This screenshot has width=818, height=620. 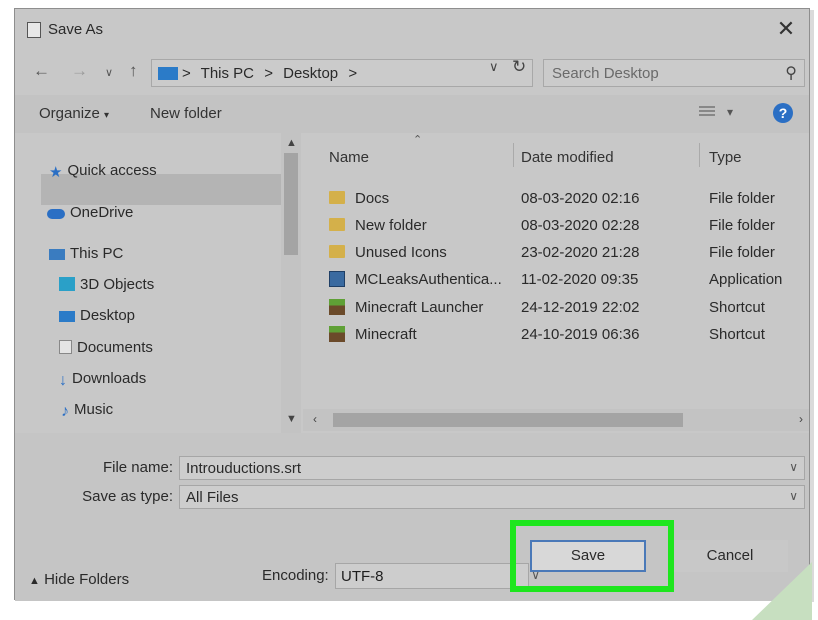 I want to click on download-icon: ↓, so click(x=63, y=380).